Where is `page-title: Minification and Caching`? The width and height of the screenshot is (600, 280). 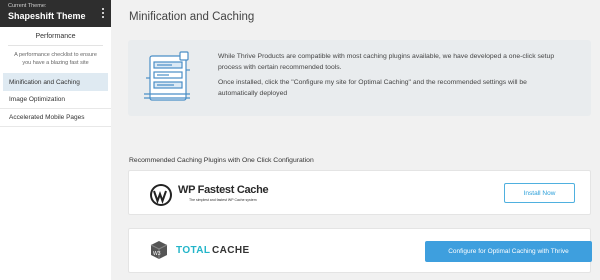 page-title: Minification and Caching is located at coordinates (192, 17).